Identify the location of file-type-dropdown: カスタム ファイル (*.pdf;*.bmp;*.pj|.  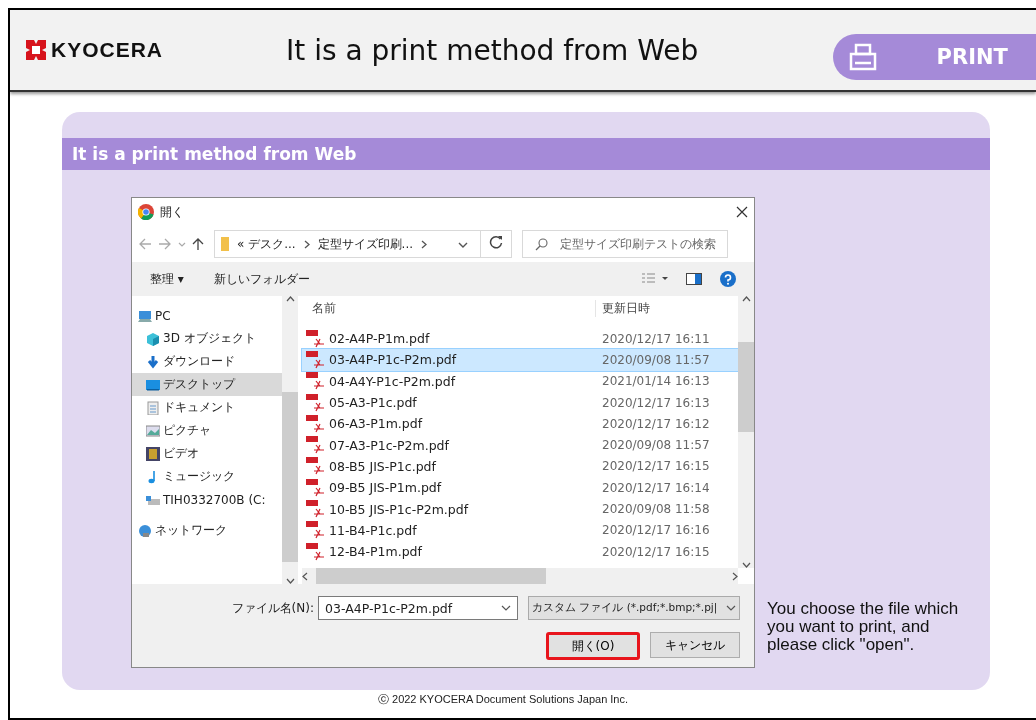
(634, 608).